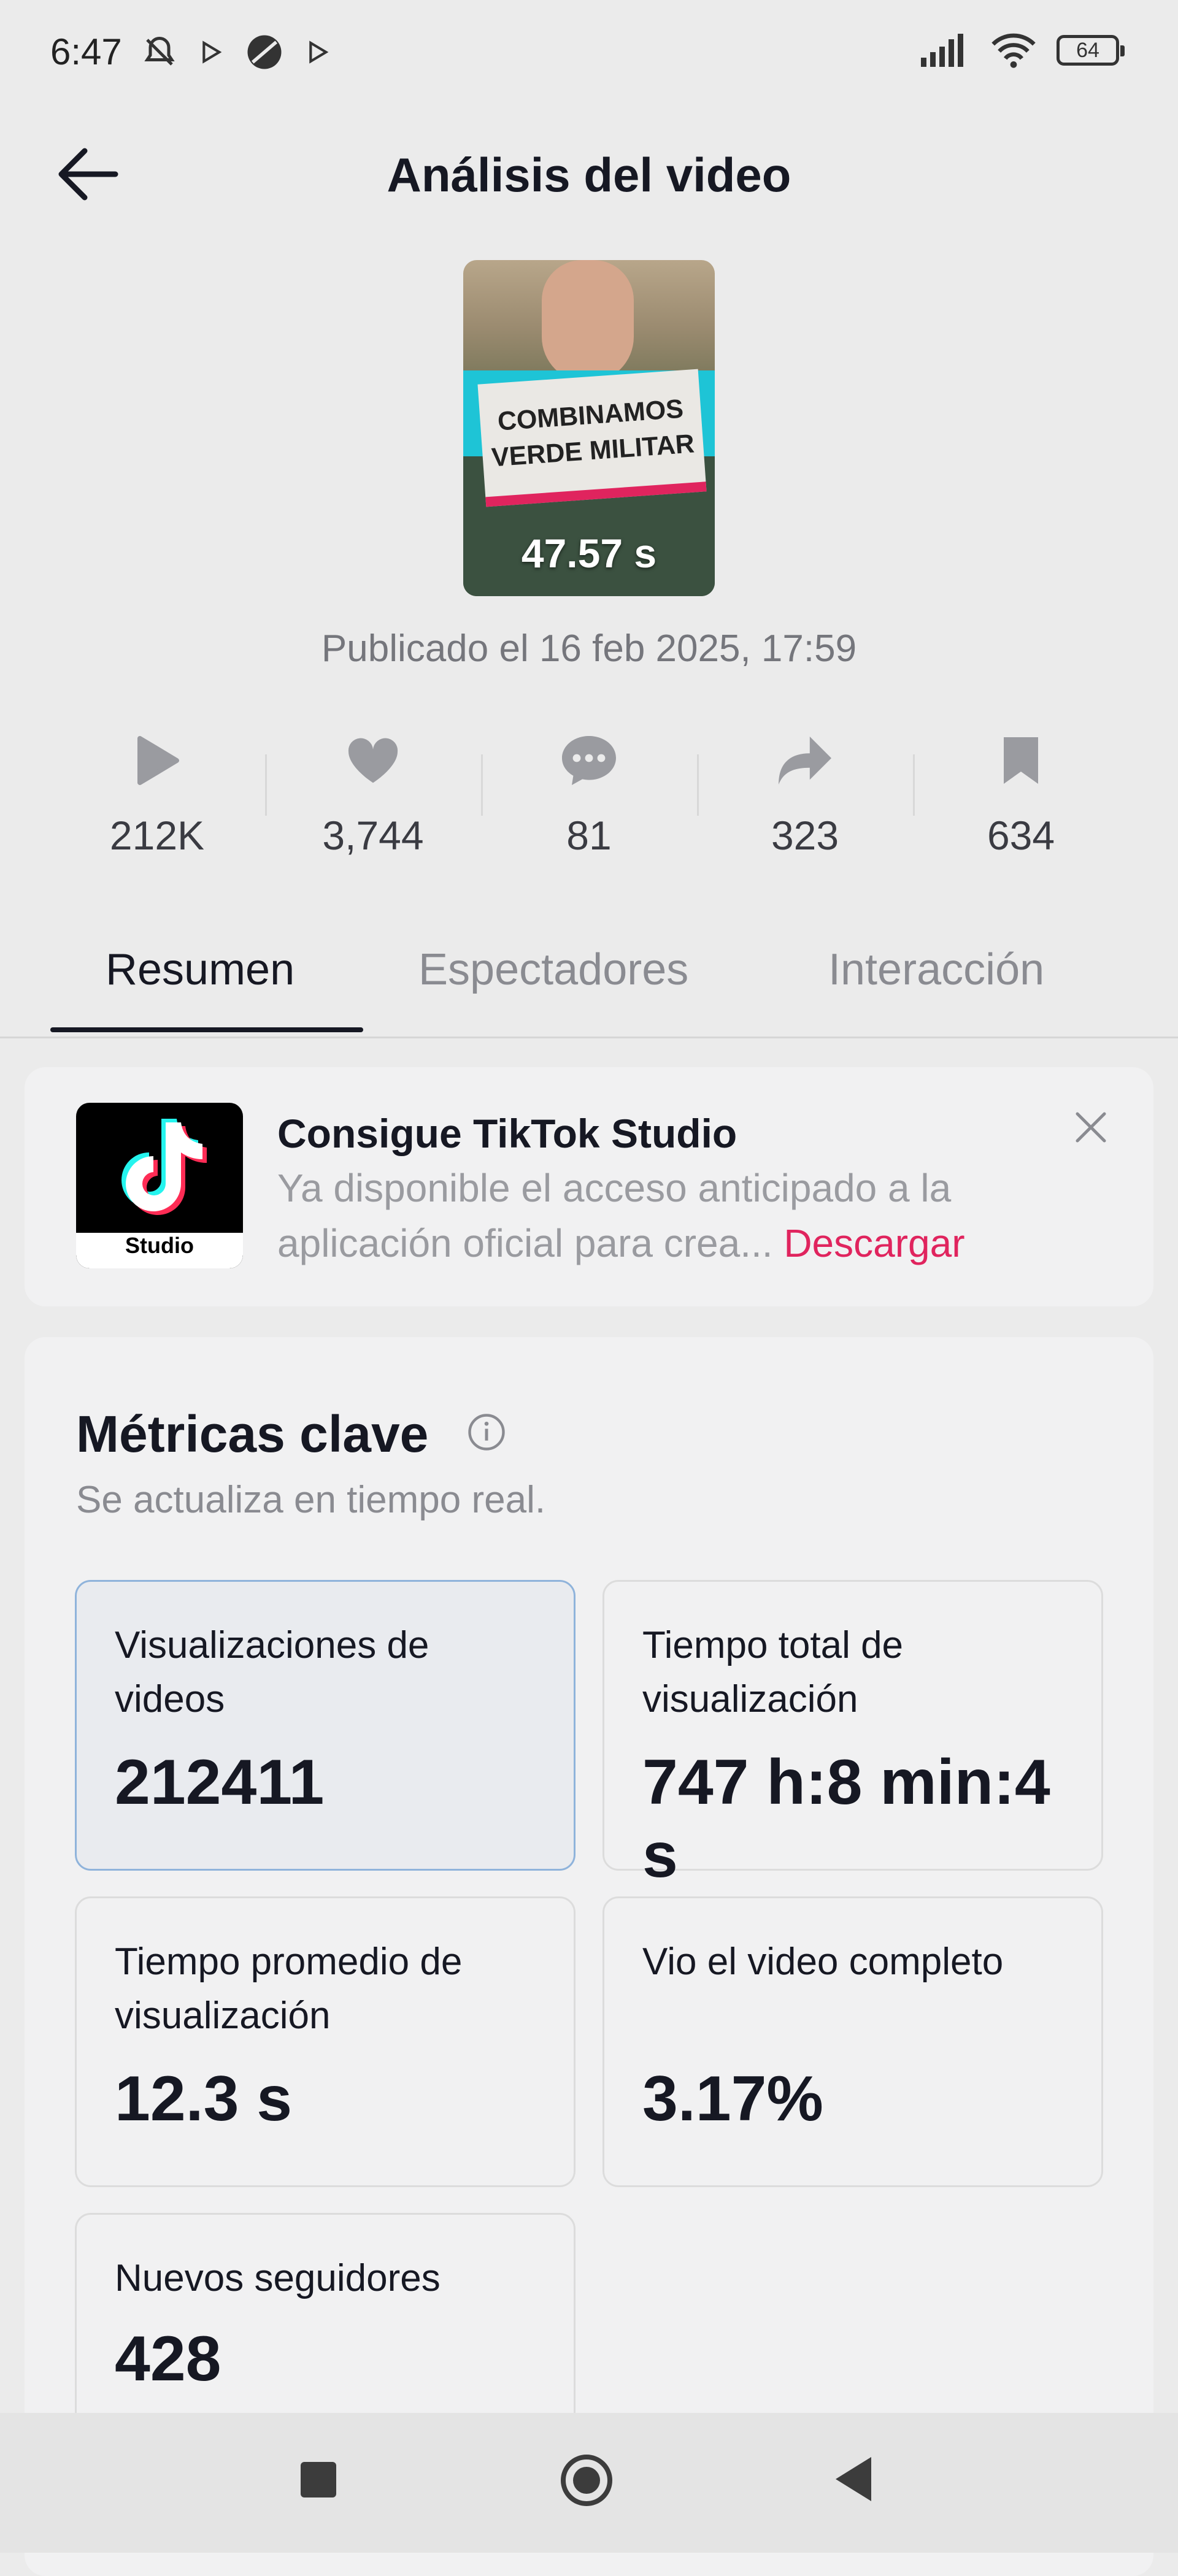  Describe the element at coordinates (589, 175) in the screenshot. I see `page-title: Análisis del video` at that location.